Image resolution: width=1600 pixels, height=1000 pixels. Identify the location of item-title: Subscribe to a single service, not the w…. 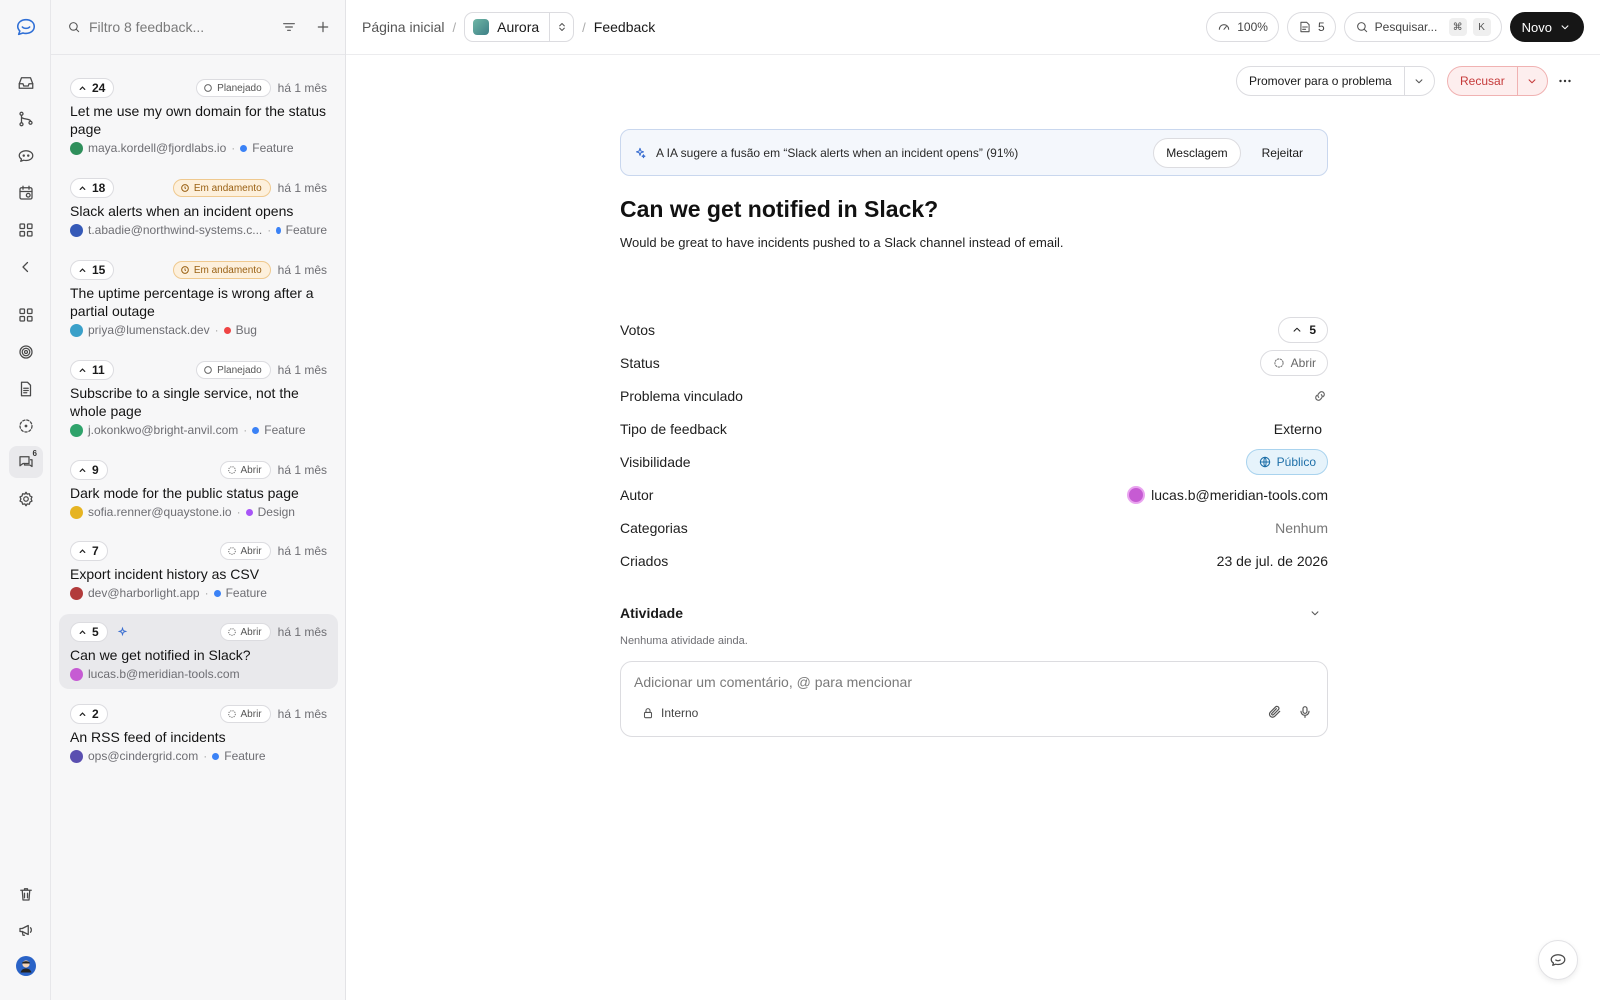
(184, 402).